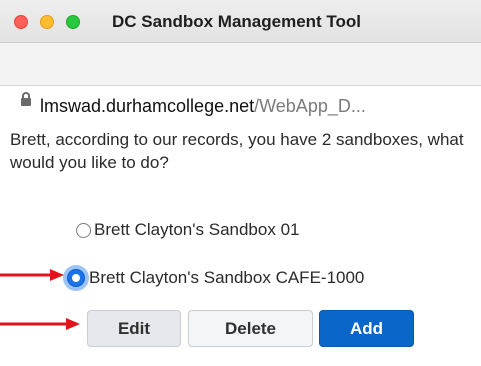 This screenshot has width=481, height=366. I want to click on annotation-arrow-edit-icon, so click(40, 324).